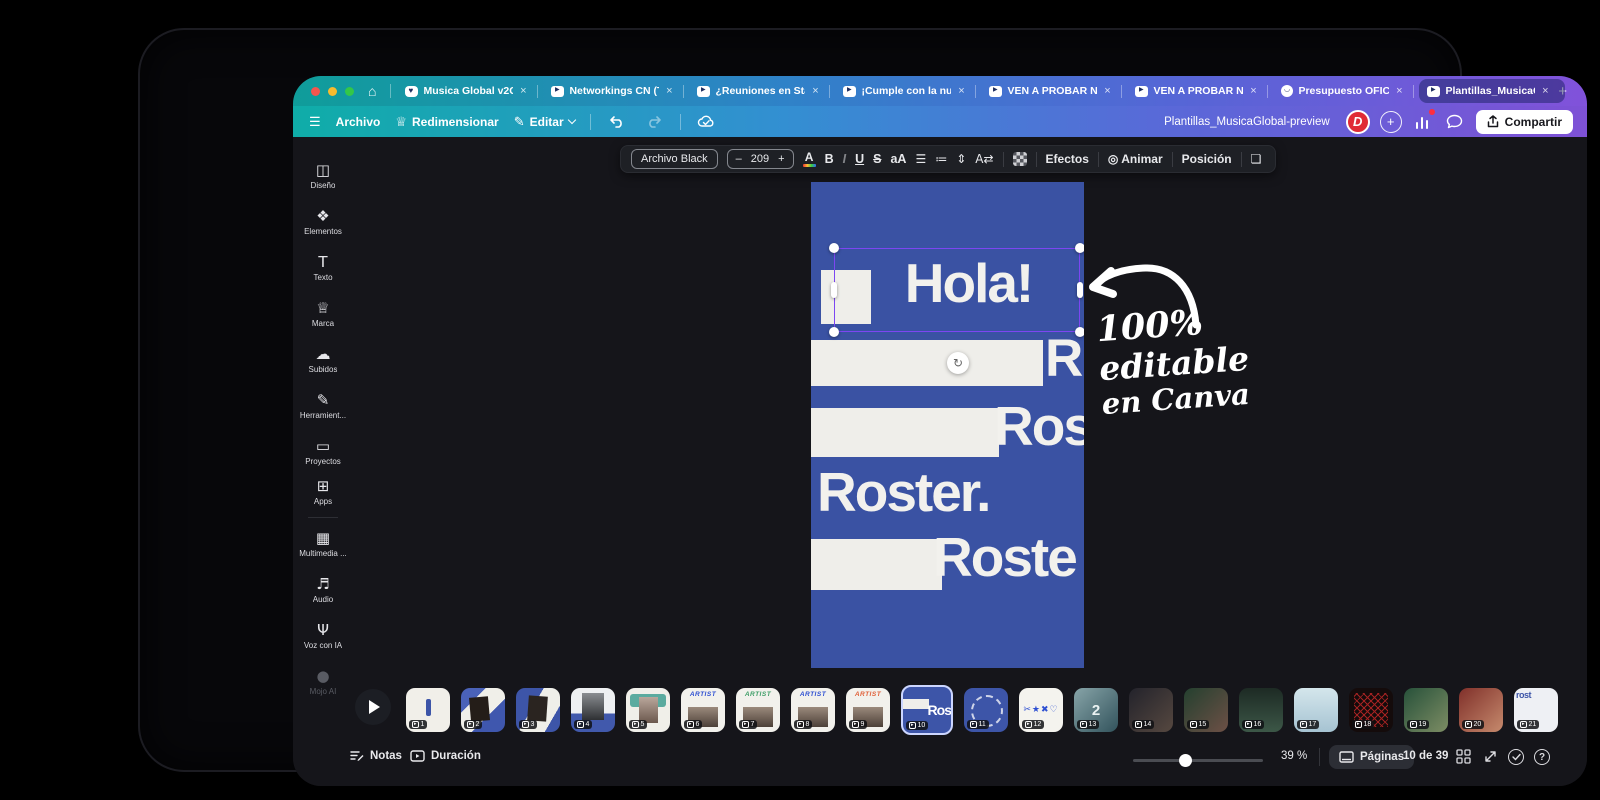 Image resolution: width=1600 pixels, height=800 pixels. What do you see at coordinates (323, 314) in the screenshot?
I see `sidebar-item: ♕ Marca` at bounding box center [323, 314].